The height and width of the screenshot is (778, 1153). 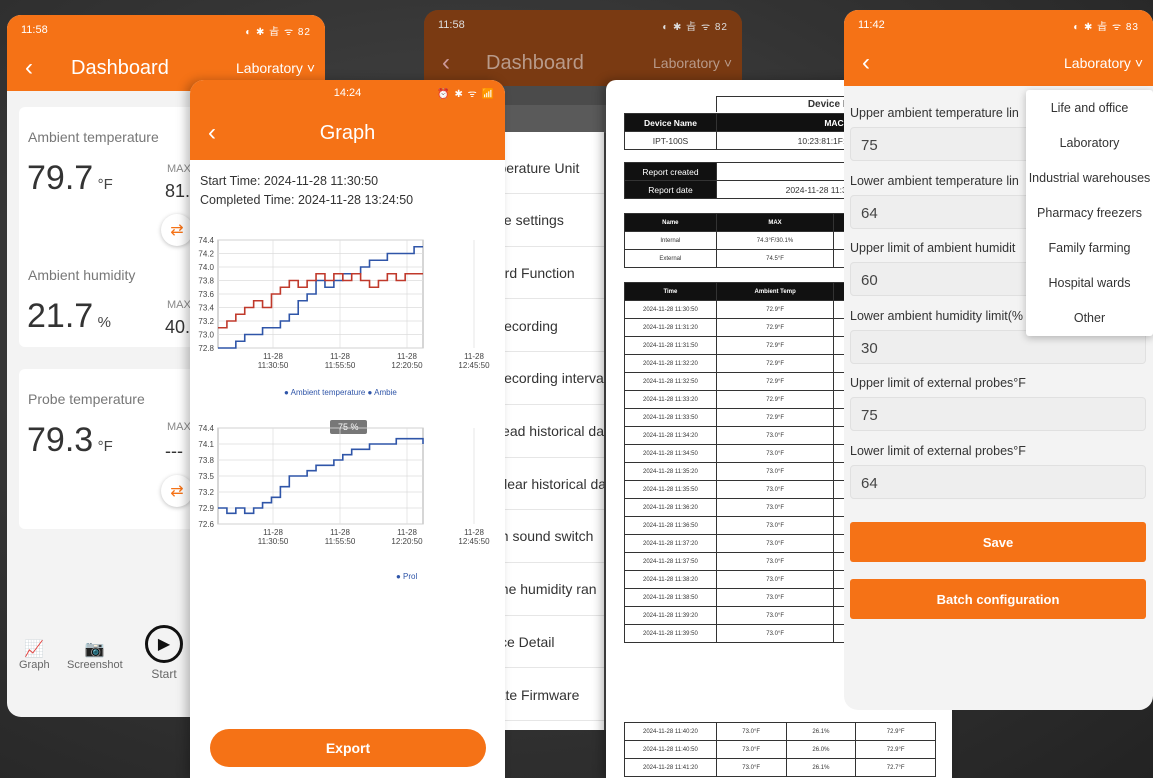 What do you see at coordinates (34, 655) in the screenshot?
I see `nav-graph: 📈 Graph` at bounding box center [34, 655].